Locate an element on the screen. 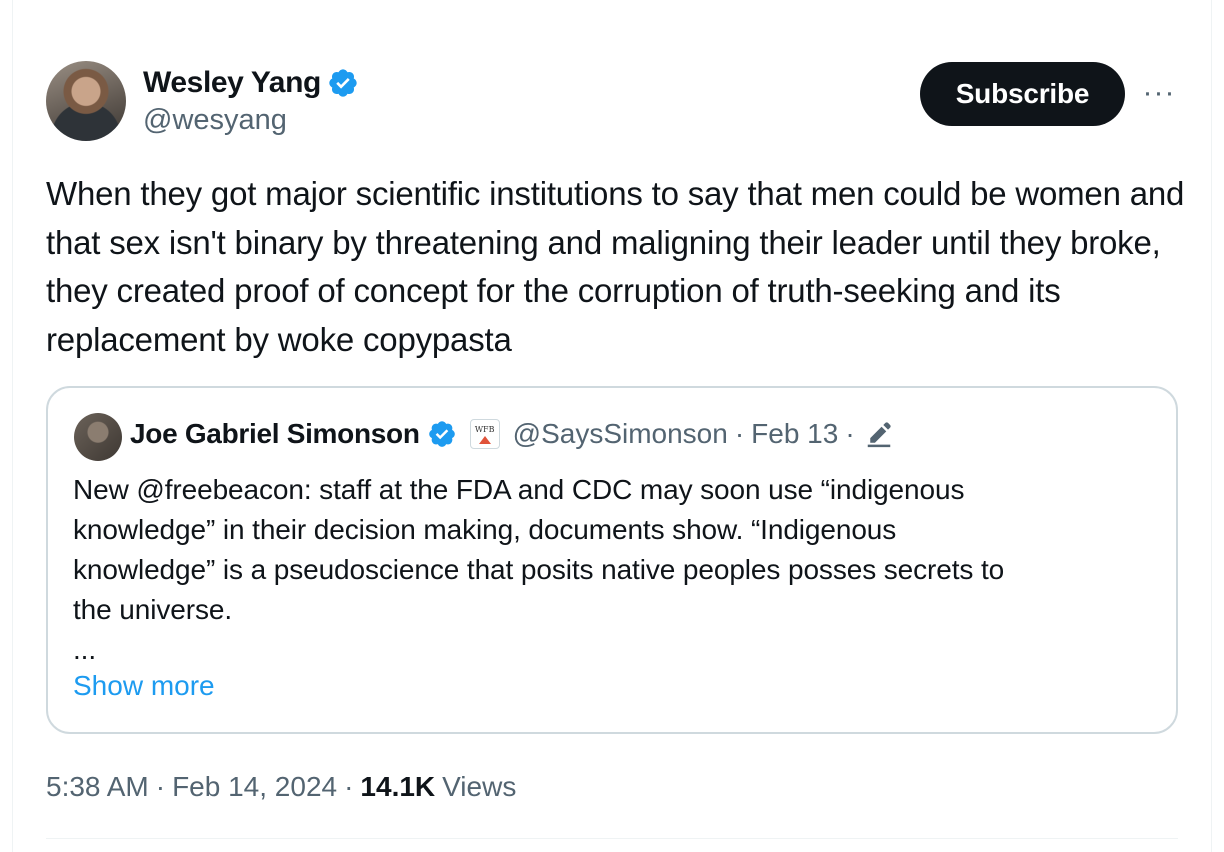 The height and width of the screenshot is (852, 1224). author-avatar is located at coordinates (86, 101).